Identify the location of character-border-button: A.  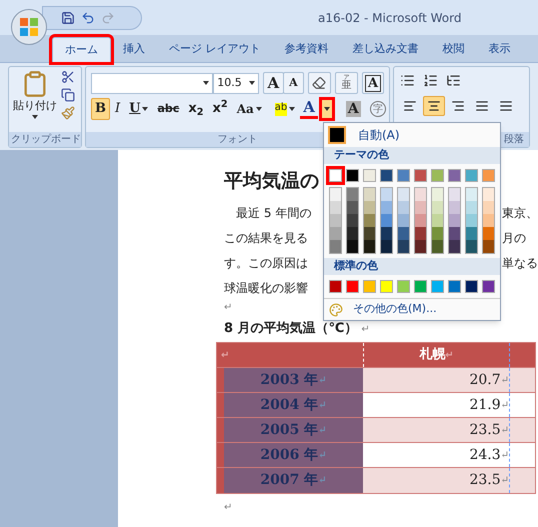
(373, 83).